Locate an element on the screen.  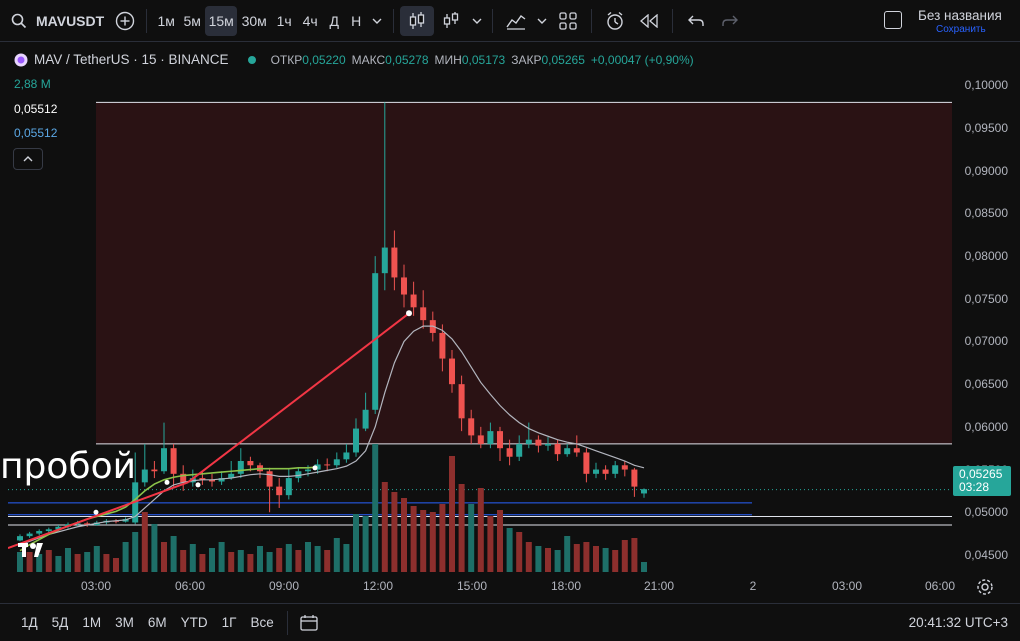
range-1m: 1М is located at coordinates (91, 622).